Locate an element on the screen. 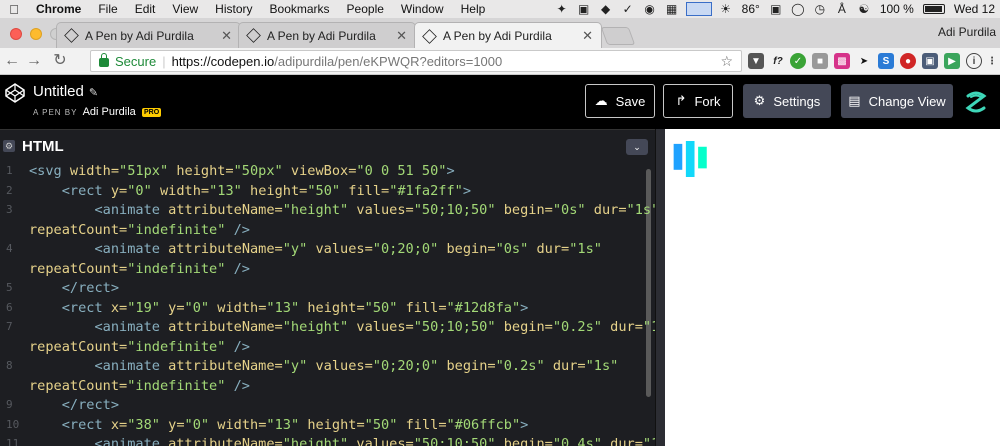  browser-tab-1: A Pen by Adi Purdila ✕ is located at coordinates (148, 35).